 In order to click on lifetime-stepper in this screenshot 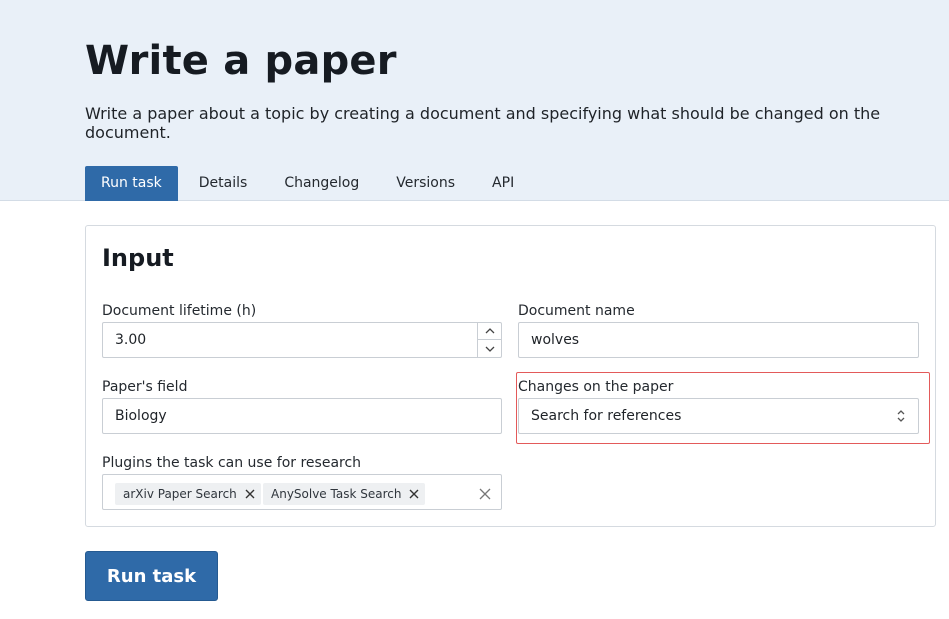, I will do `click(489, 340)`.